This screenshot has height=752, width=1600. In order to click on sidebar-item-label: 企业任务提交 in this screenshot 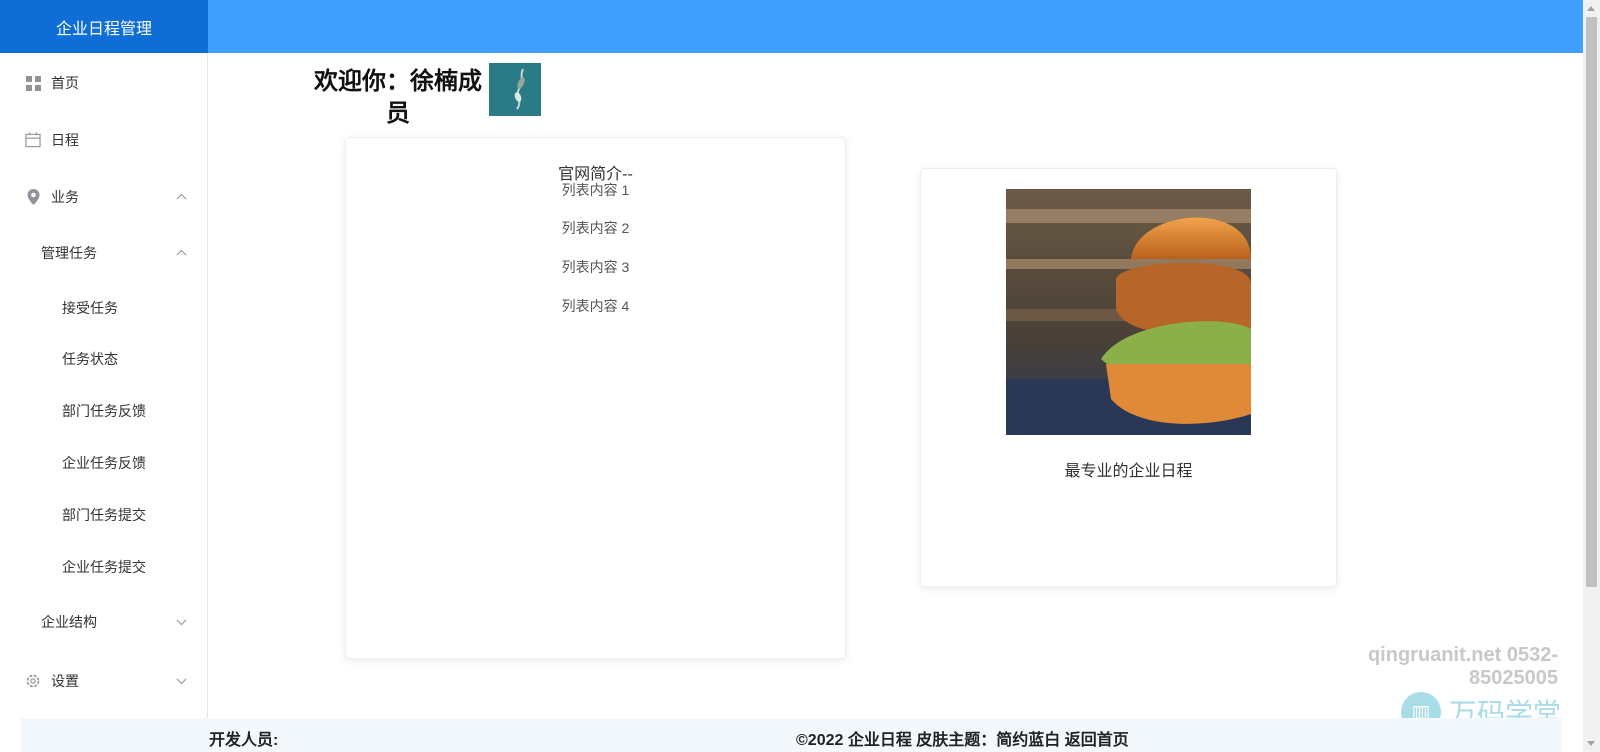, I will do `click(104, 567)`.